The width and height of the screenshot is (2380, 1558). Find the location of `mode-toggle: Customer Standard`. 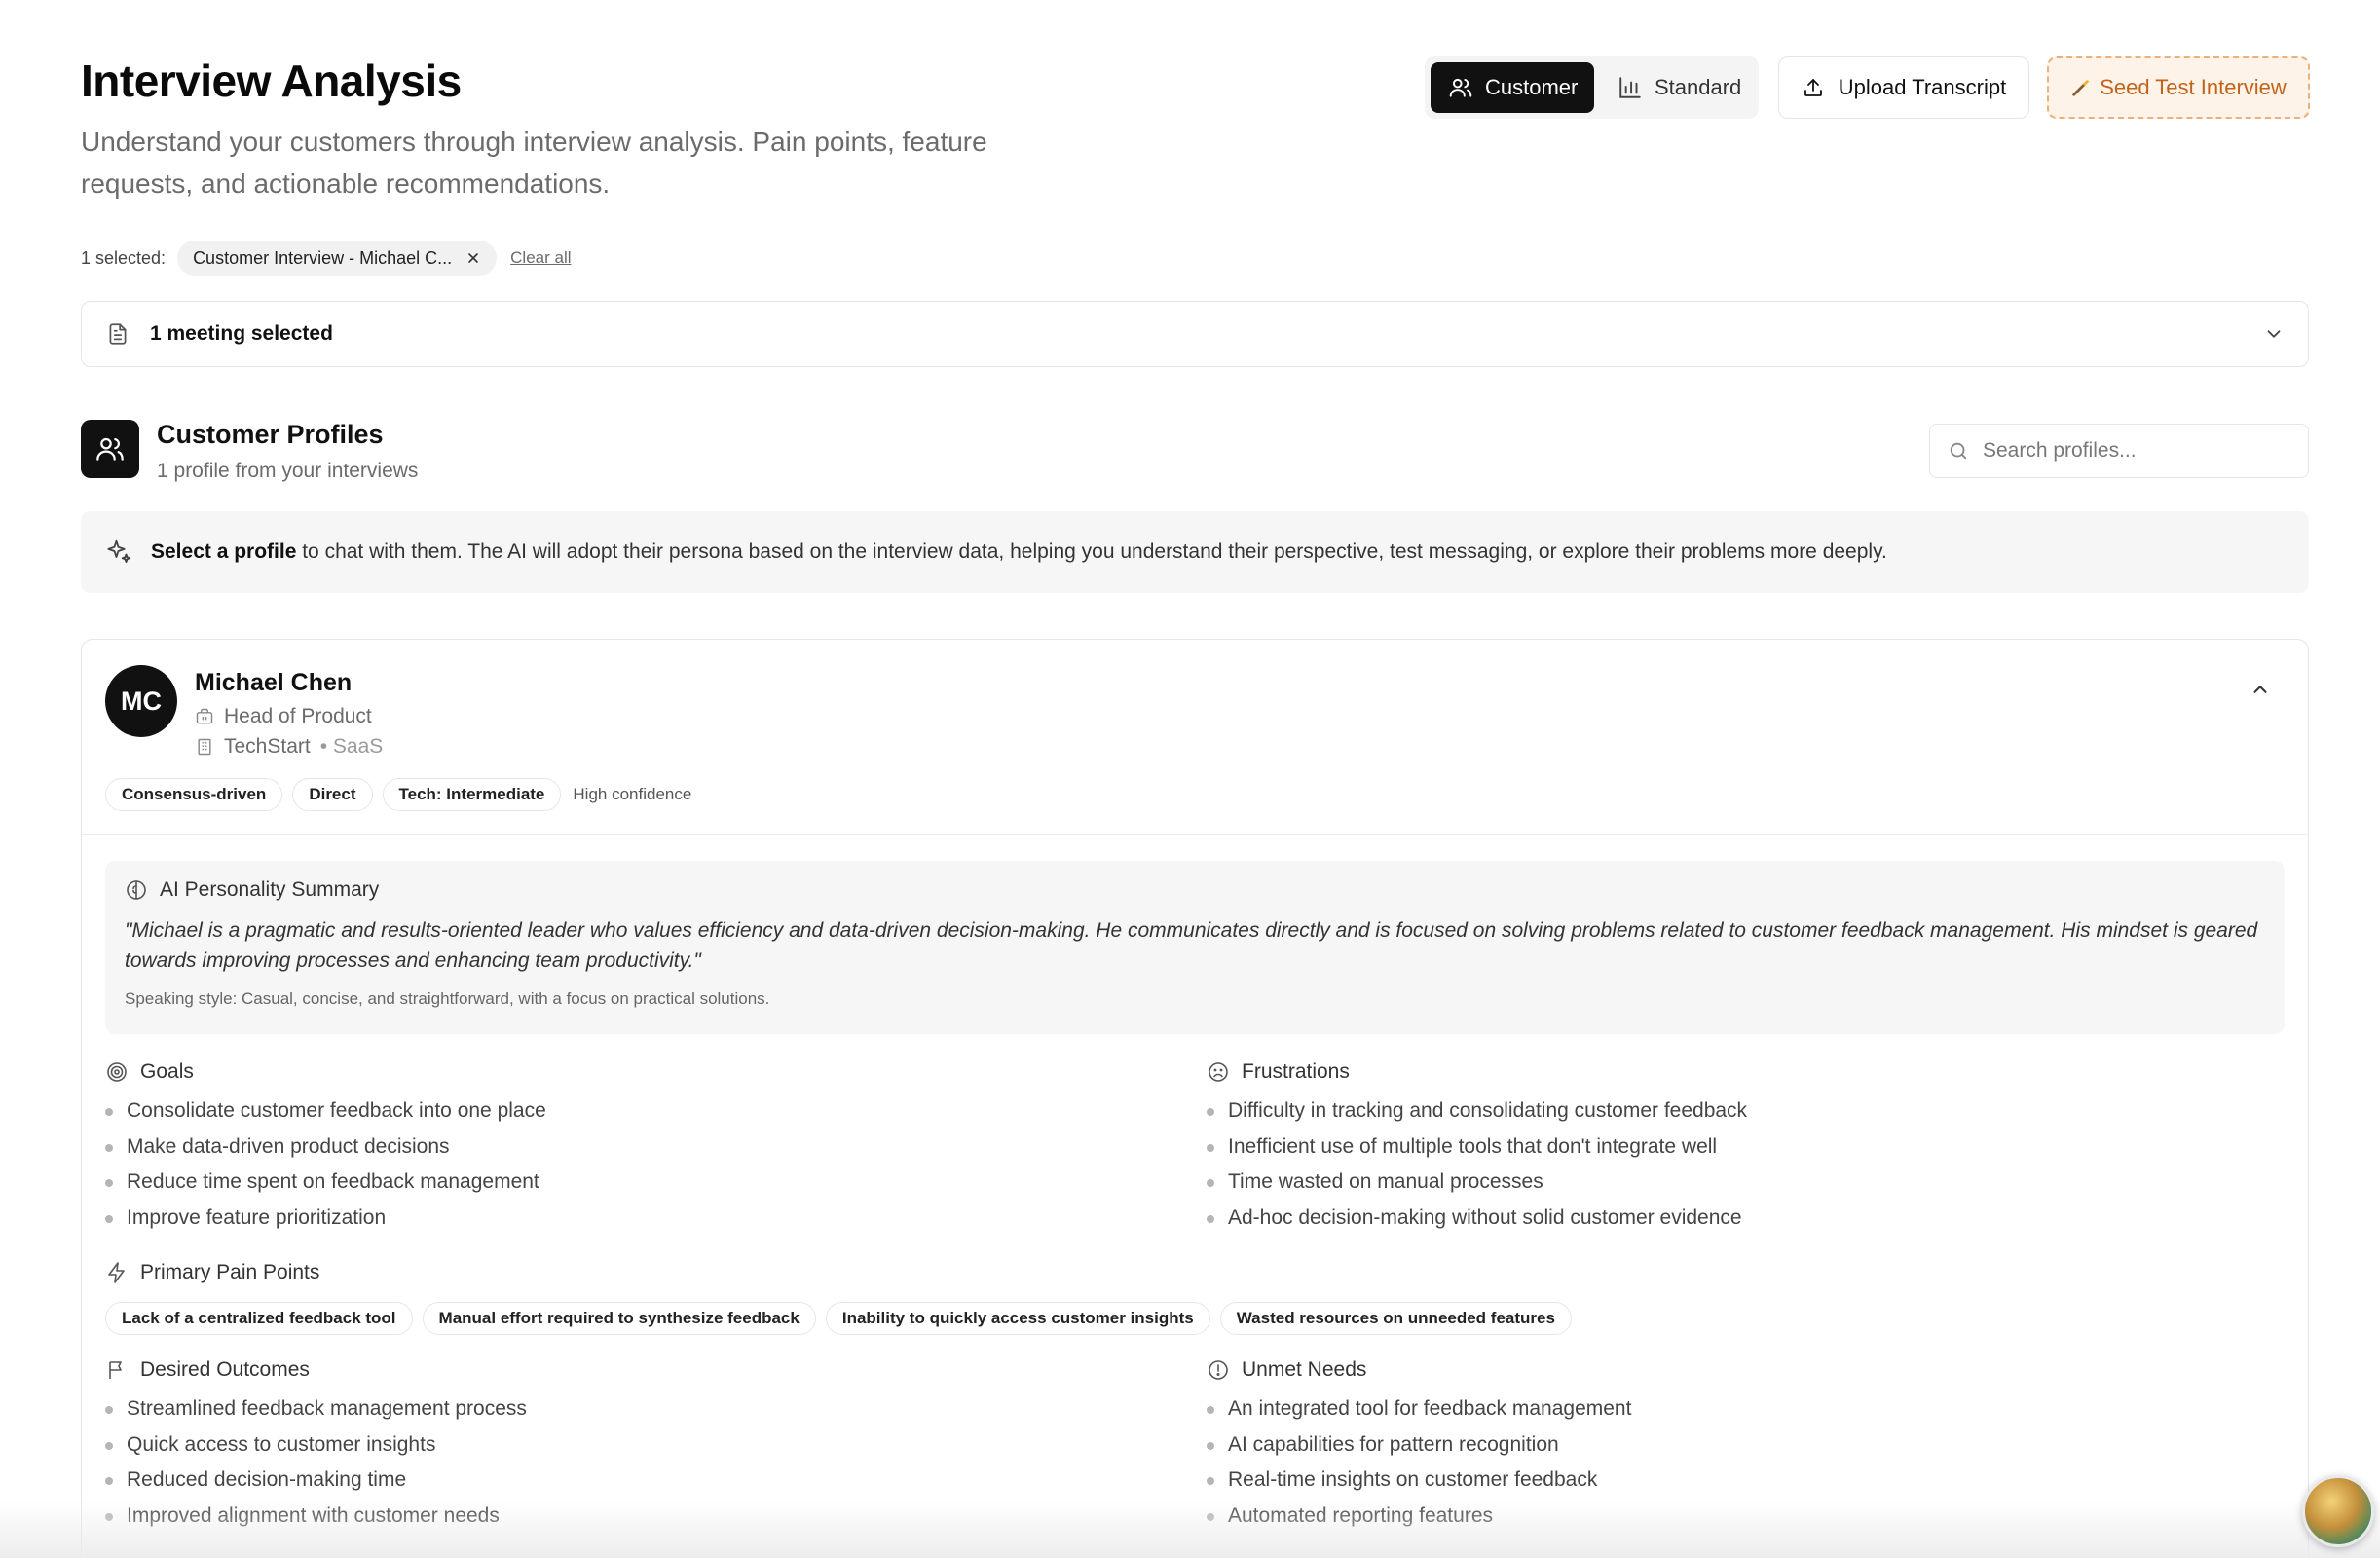

mode-toggle: Customer Standard is located at coordinates (1592, 87).